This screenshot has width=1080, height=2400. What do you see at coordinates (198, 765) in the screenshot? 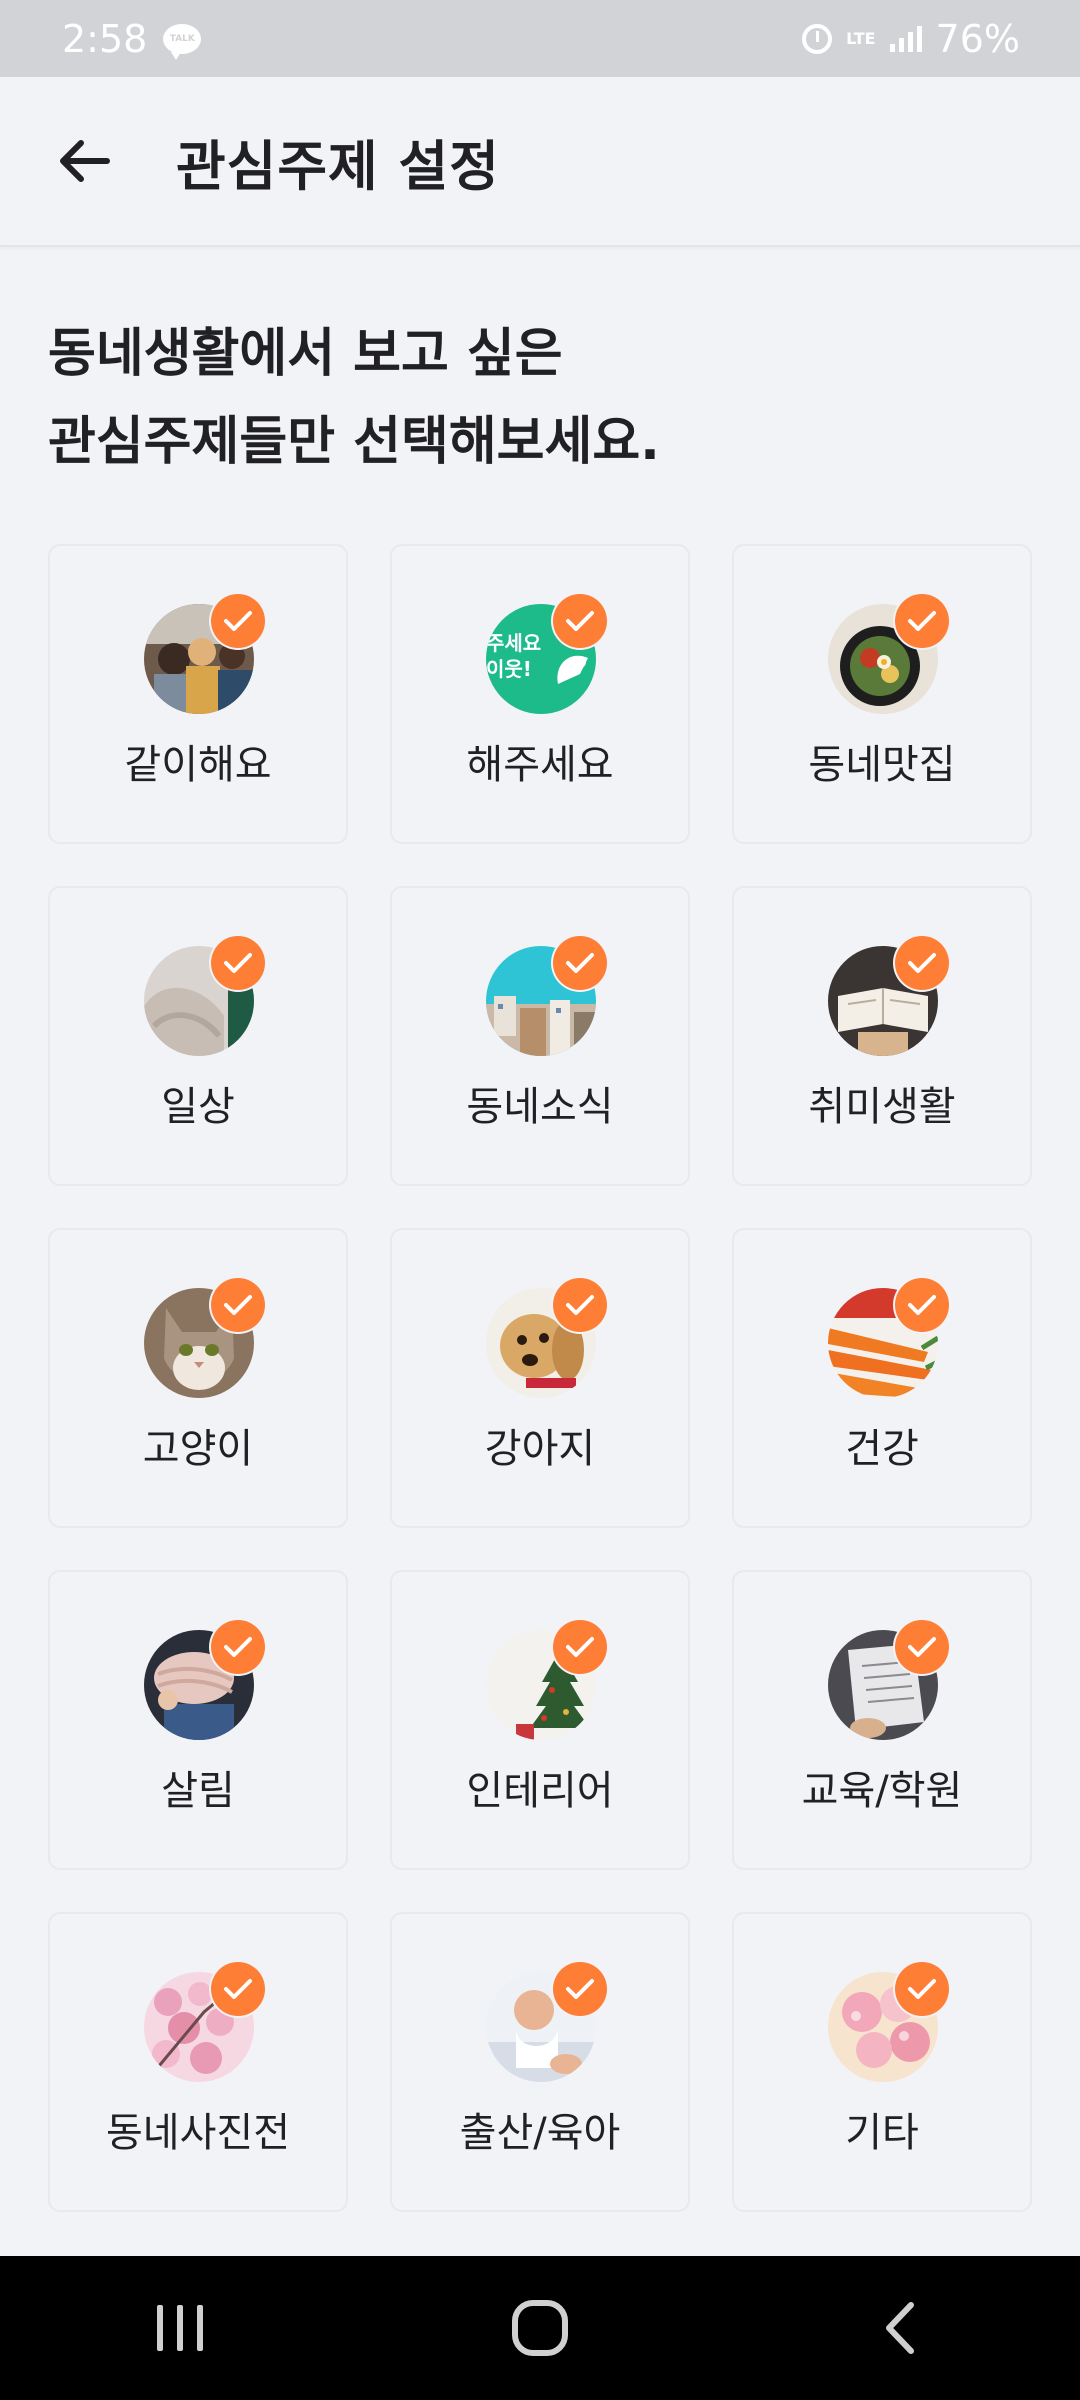
I see `topic-label: 같이해요` at bounding box center [198, 765].